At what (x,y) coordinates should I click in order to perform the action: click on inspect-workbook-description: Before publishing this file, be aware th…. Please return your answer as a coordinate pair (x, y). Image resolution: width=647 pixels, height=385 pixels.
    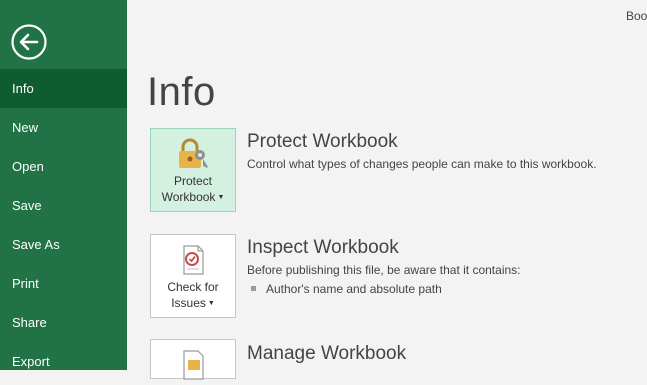
    Looking at the image, I should click on (384, 270).